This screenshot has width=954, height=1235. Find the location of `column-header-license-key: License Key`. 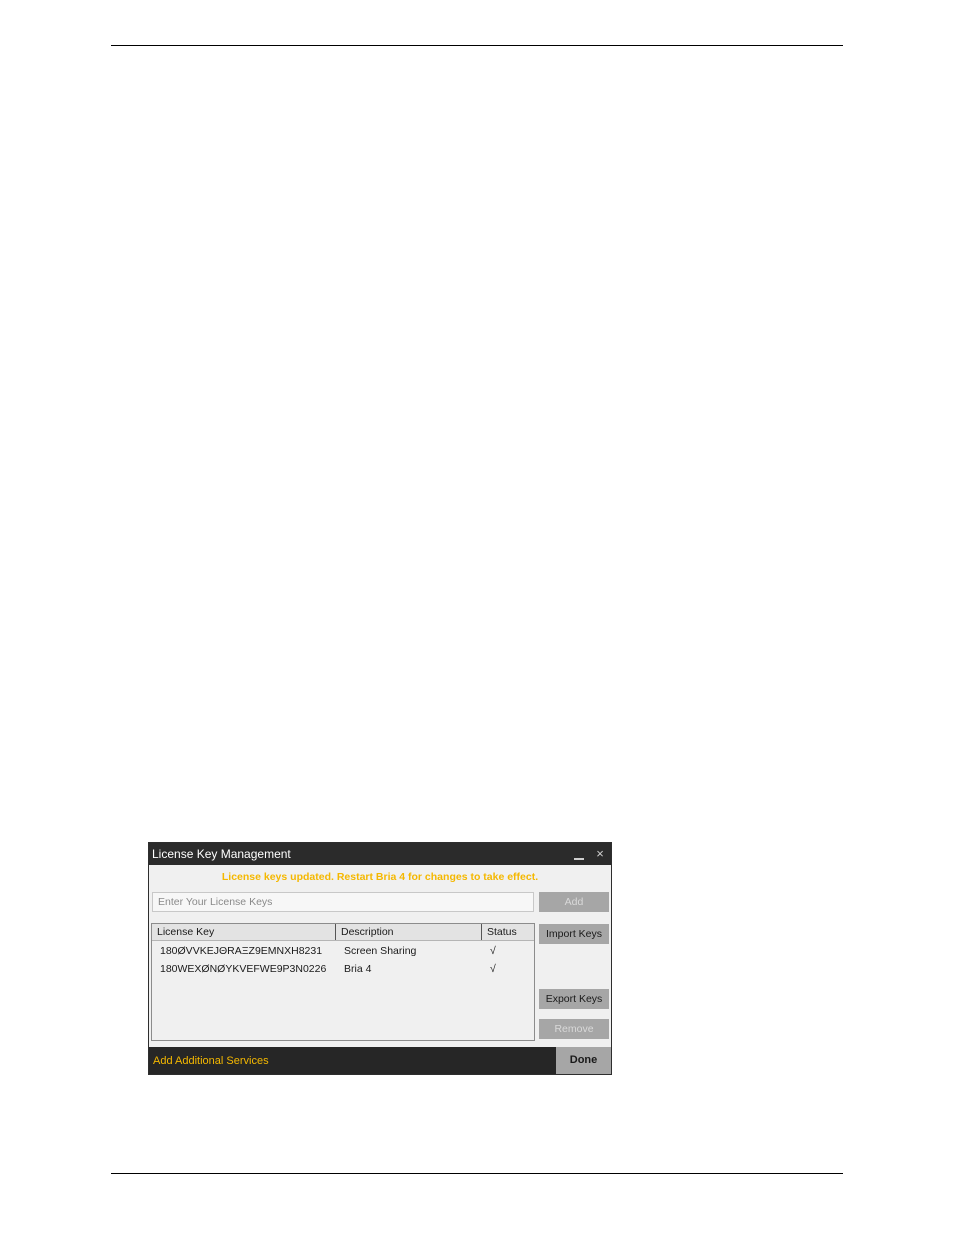

column-header-license-key: License Key is located at coordinates (244, 932).